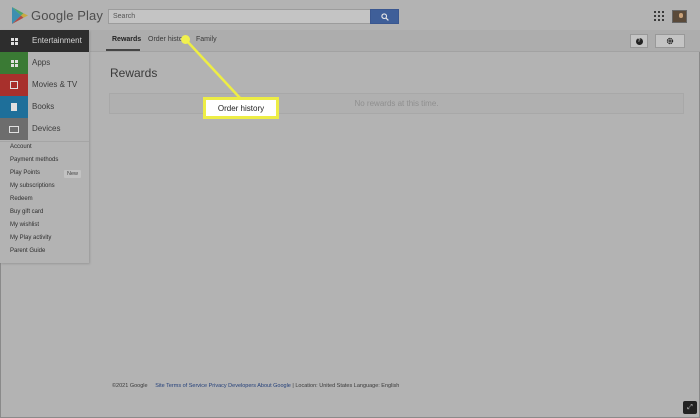 This screenshot has height=418, width=700. What do you see at coordinates (185, 39) in the screenshot?
I see `callout-dot` at bounding box center [185, 39].